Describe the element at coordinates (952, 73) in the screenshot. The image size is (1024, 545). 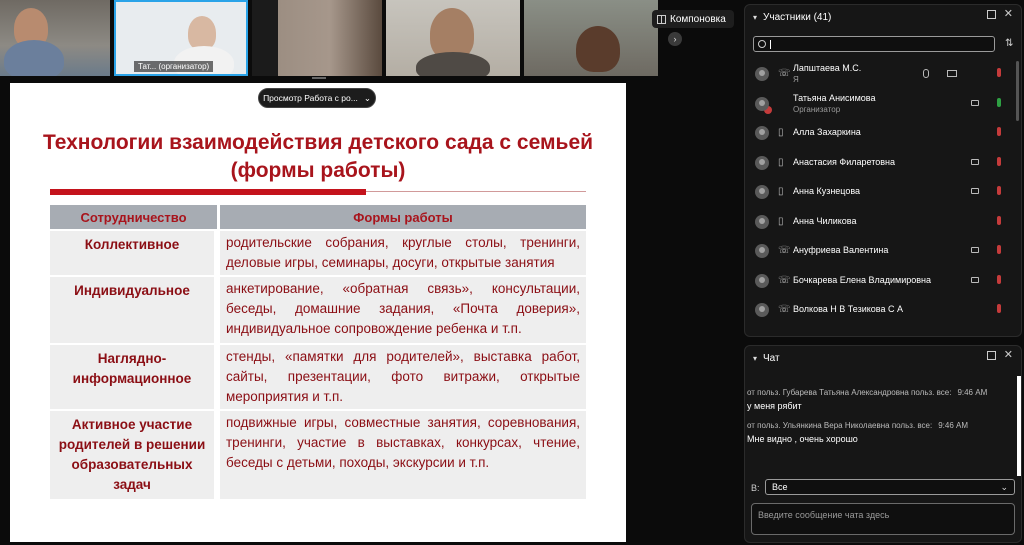
I see `captions-icon` at that location.